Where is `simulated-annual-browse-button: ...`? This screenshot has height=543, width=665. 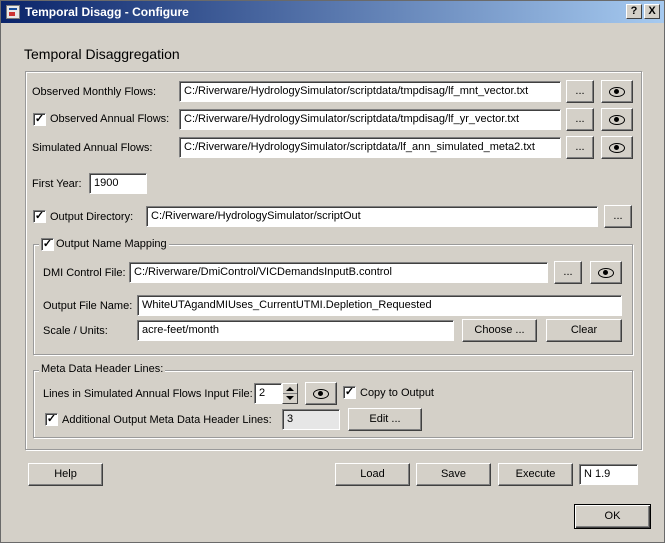
simulated-annual-browse-button: ... is located at coordinates (580, 147).